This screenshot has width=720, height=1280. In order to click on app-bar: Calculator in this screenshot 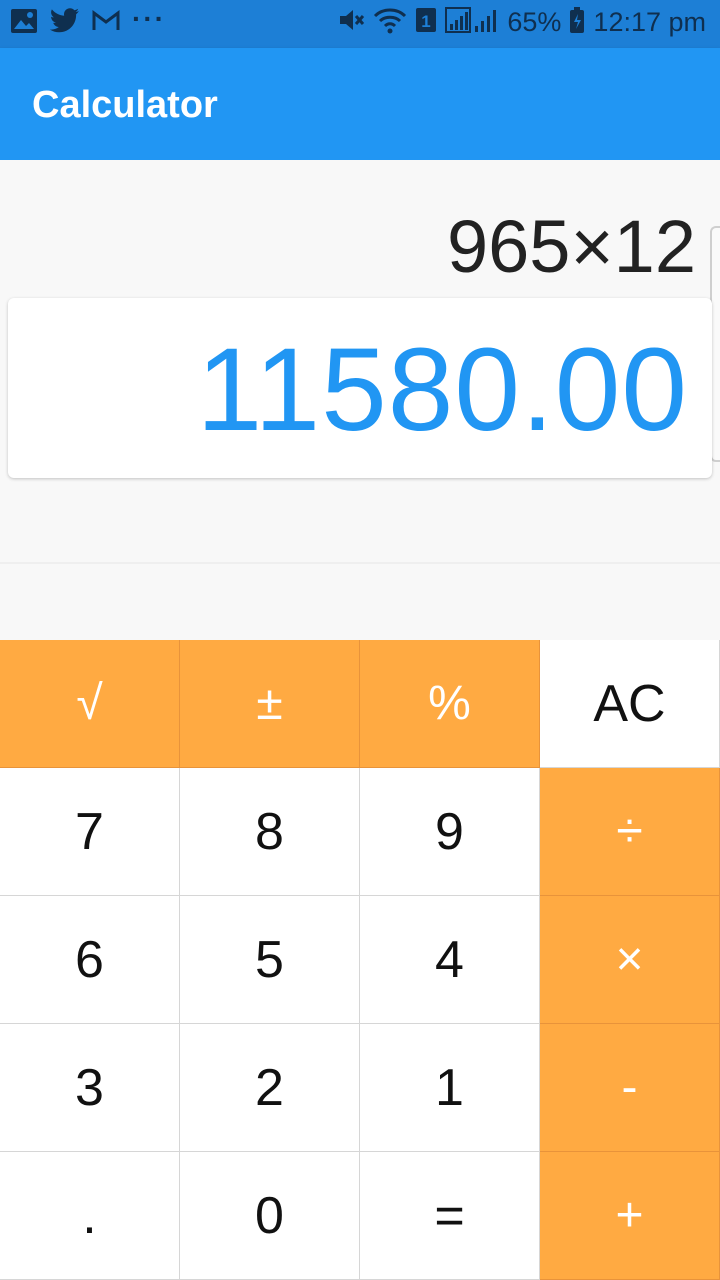, I will do `click(360, 104)`.